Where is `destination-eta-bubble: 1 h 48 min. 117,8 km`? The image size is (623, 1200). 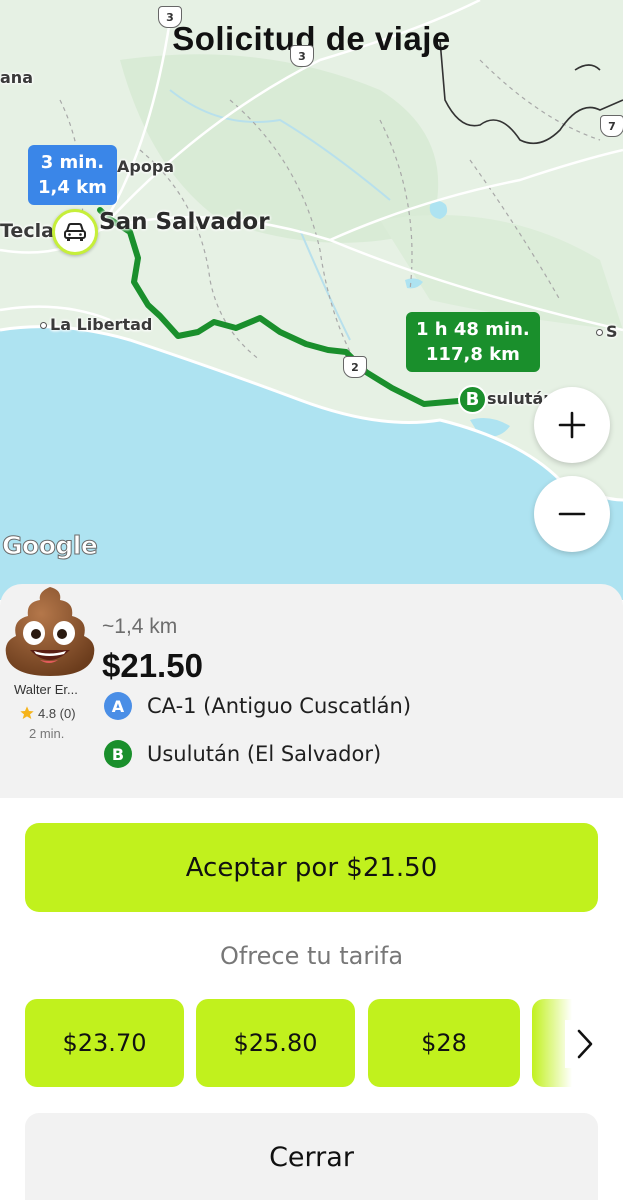
destination-eta-bubble: 1 h 48 min. 117,8 km is located at coordinates (473, 342).